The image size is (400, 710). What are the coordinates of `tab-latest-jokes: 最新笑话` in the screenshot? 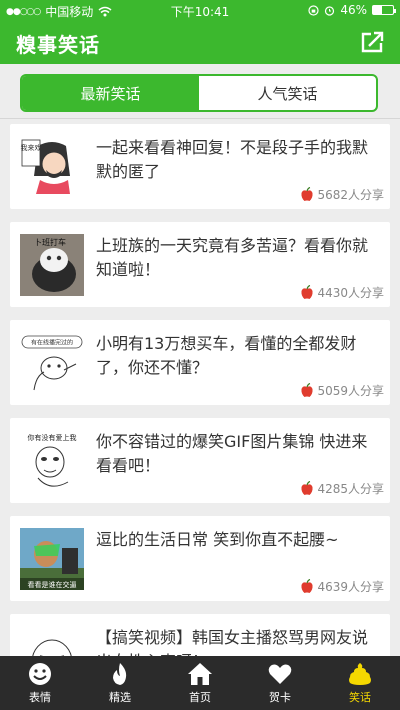 It's located at (110, 93).